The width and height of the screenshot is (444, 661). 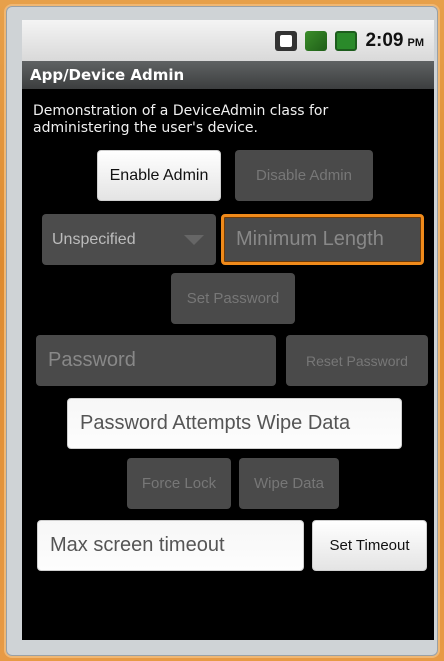 What do you see at coordinates (234, 423) in the screenshot?
I see `password-attempts-field: Password Attempts Wipe Data` at bounding box center [234, 423].